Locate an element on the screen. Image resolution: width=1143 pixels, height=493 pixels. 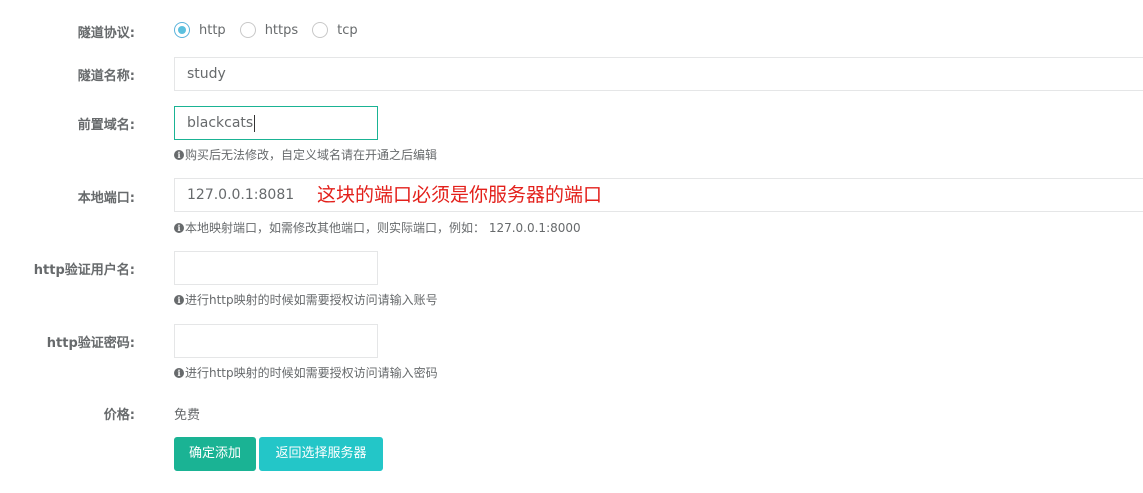
radio-tcp-circle is located at coordinates (320, 30).